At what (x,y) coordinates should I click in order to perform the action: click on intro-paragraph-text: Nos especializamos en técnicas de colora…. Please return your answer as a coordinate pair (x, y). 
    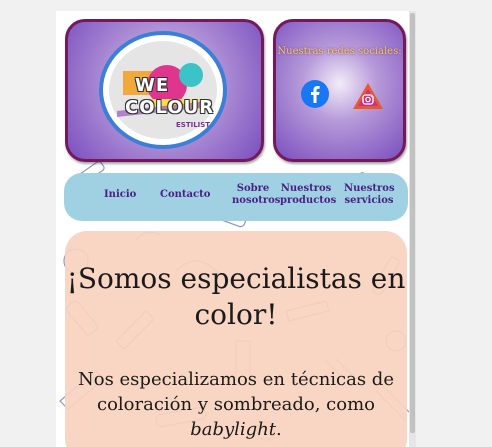
    Looking at the image, I should click on (235, 392).